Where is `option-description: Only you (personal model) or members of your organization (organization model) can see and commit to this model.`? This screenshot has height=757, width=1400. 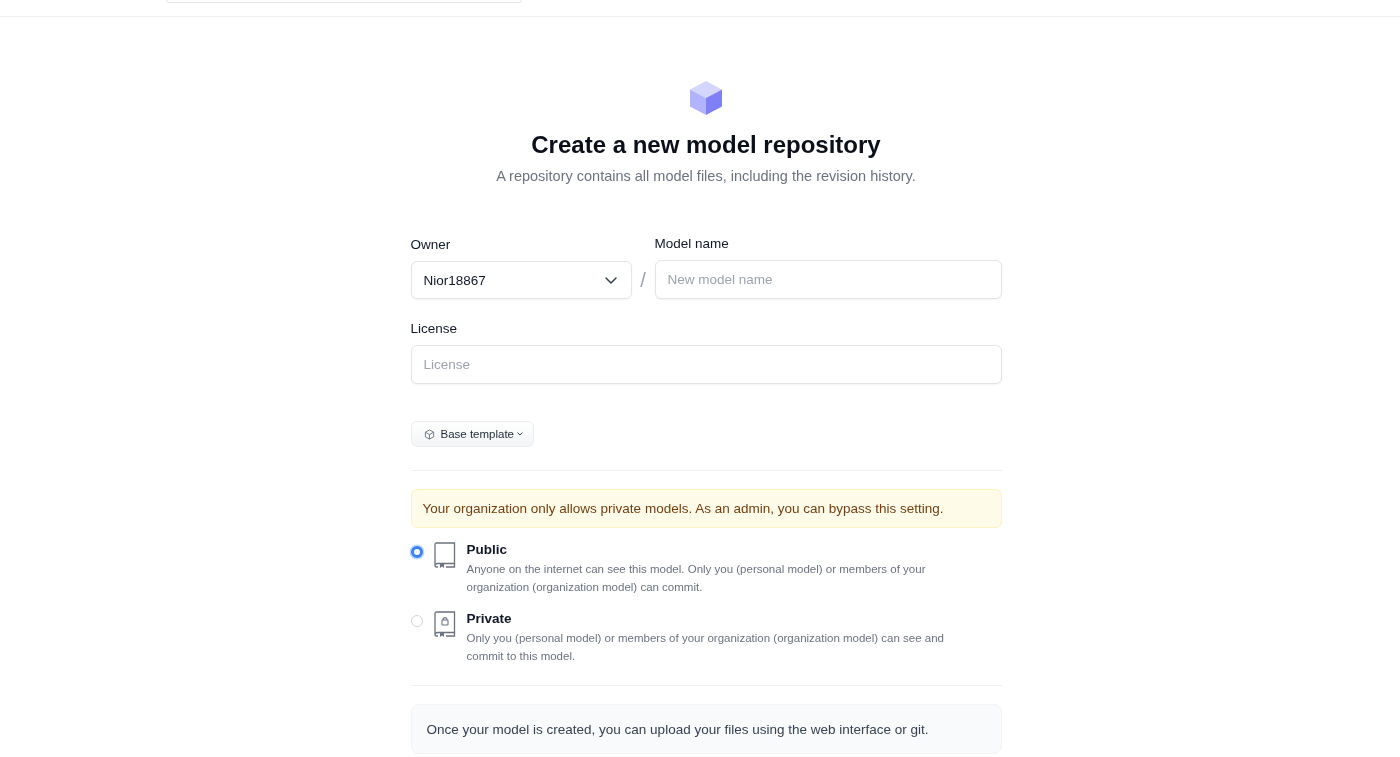
option-description: Only you (personal model) or members of your organization (organization model) can see and commit to this model. is located at coordinates (705, 647).